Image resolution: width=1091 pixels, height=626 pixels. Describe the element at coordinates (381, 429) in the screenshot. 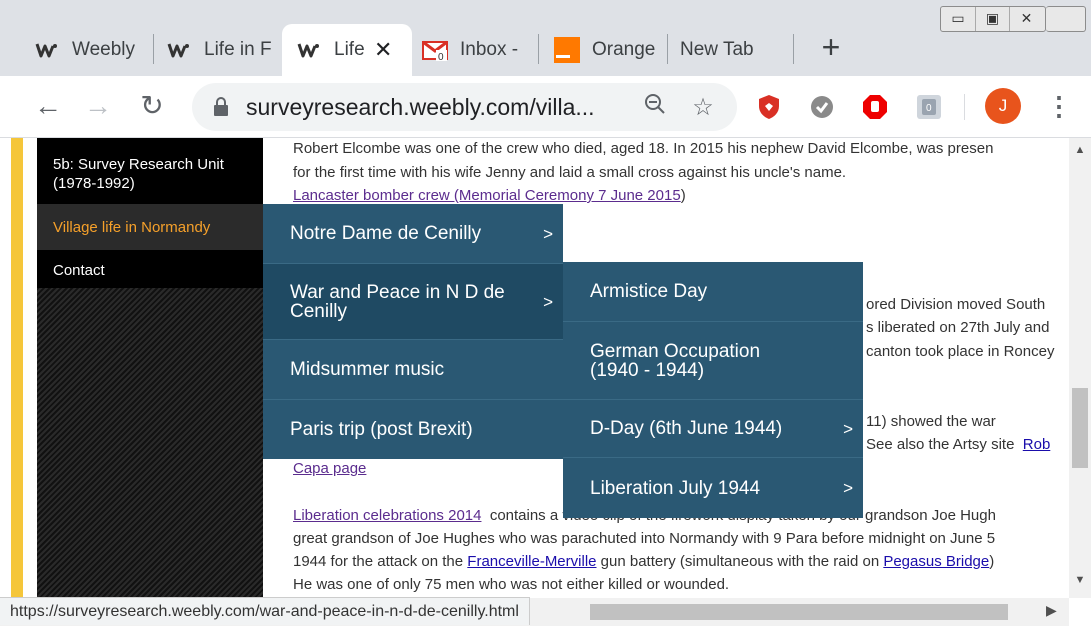

I see `menu-item-label: Paris trip (post Brexit)` at that location.